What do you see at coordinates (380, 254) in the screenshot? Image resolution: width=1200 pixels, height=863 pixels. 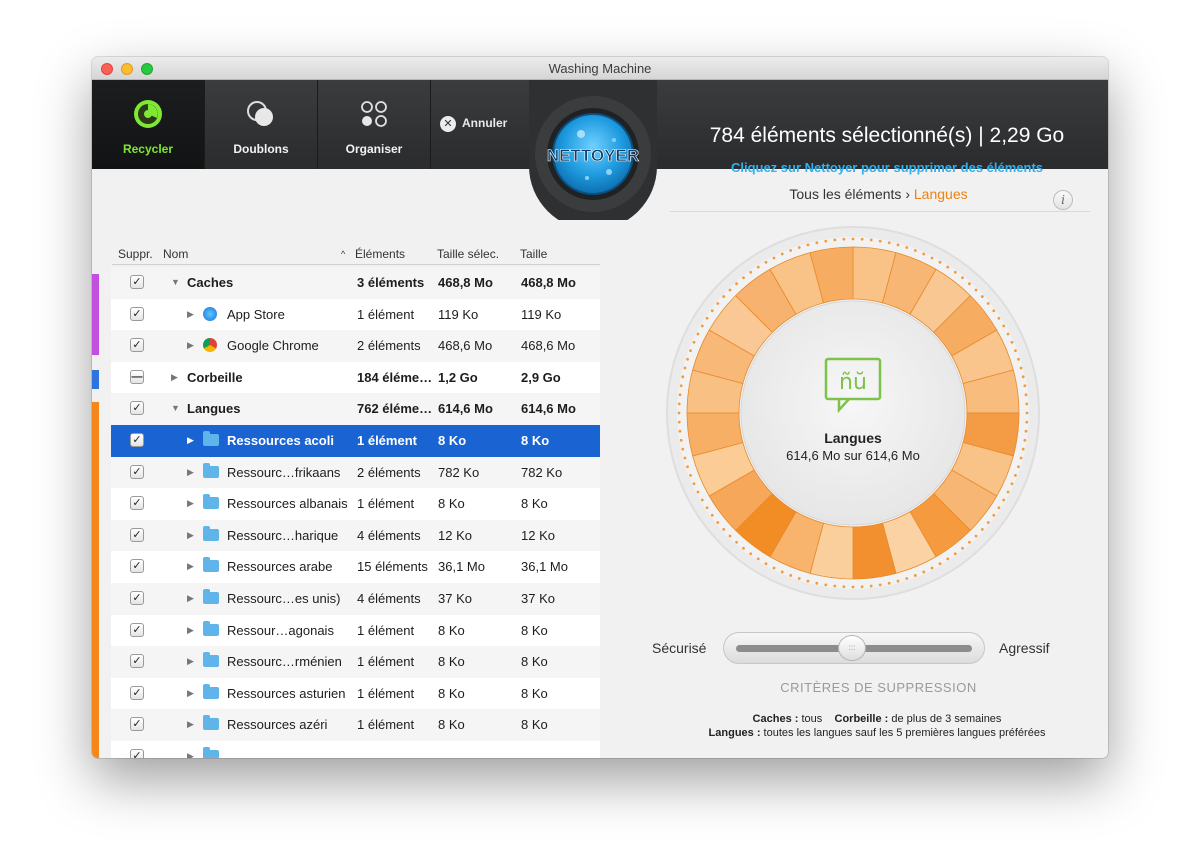 I see `header-items: Éléments` at bounding box center [380, 254].